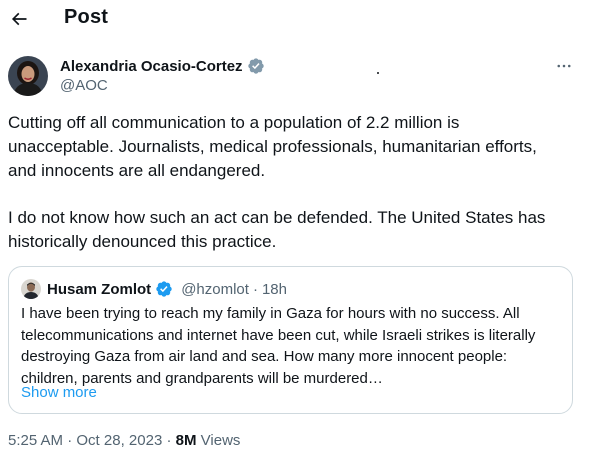 The image size is (593, 462). Describe the element at coordinates (28, 76) in the screenshot. I see `author-avatar` at that location.